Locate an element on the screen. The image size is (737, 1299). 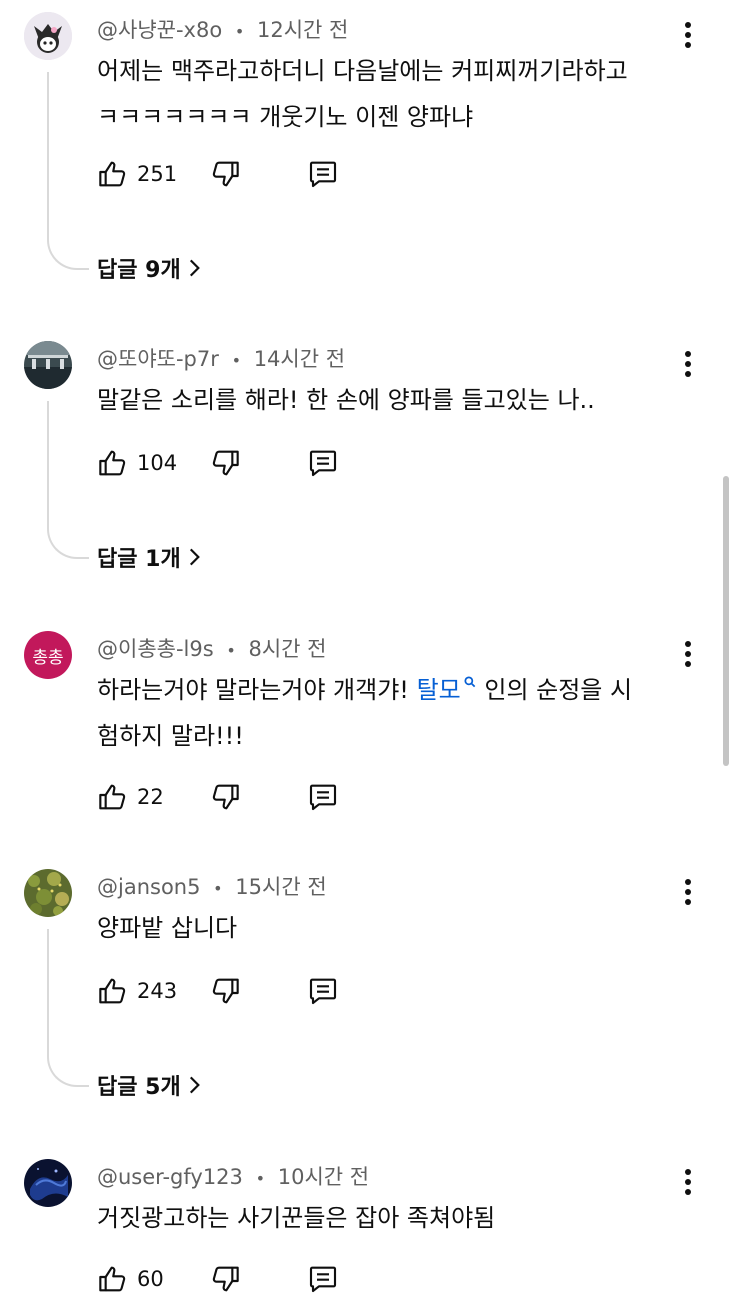
comment-text: 양파밭 삽니다 is located at coordinates (397, 928).